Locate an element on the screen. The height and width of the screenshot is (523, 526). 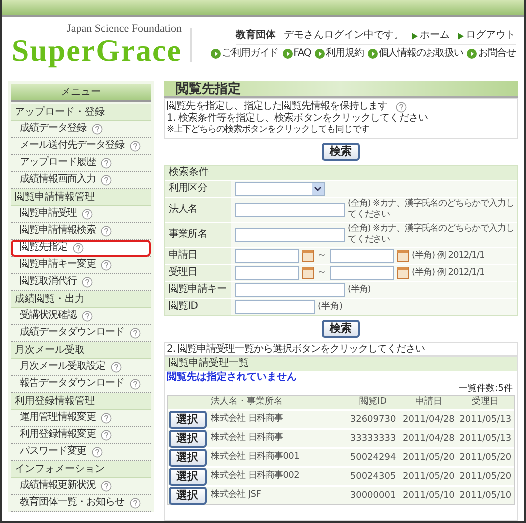
menu-item-label: メール送付先データ登録 is located at coordinates (72, 146).